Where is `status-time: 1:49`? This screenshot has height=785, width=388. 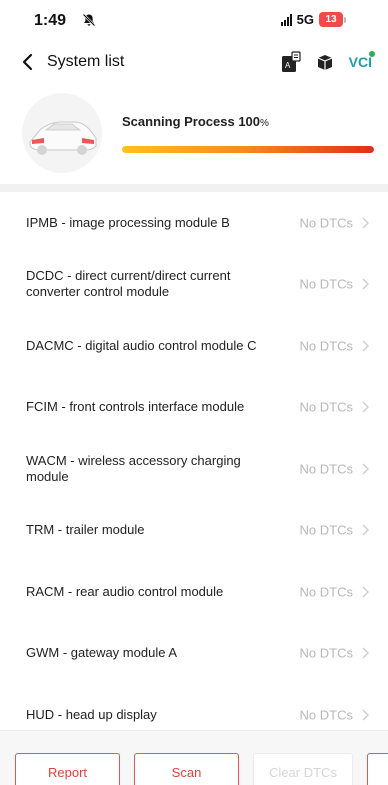
status-time: 1:49 is located at coordinates (50, 20).